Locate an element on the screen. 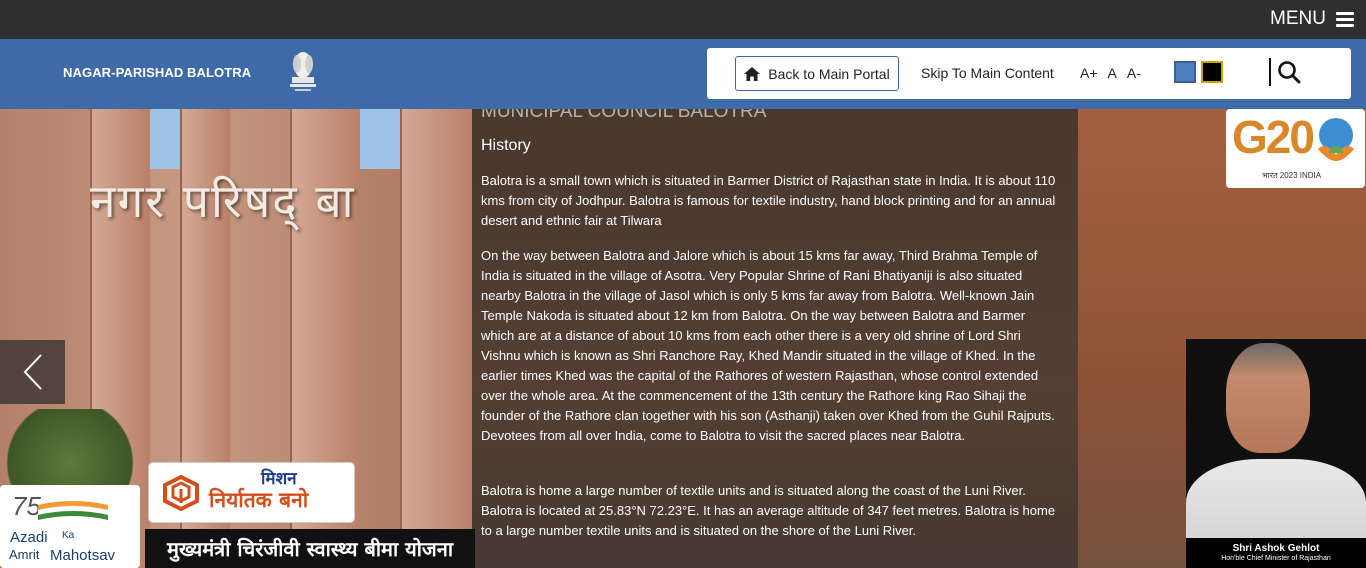 This screenshot has width=1366, height=568. azadi-ka-amrit-mahotsav-logo: 75 Azadi Ka Amrit Mahotsav is located at coordinates (70, 526).